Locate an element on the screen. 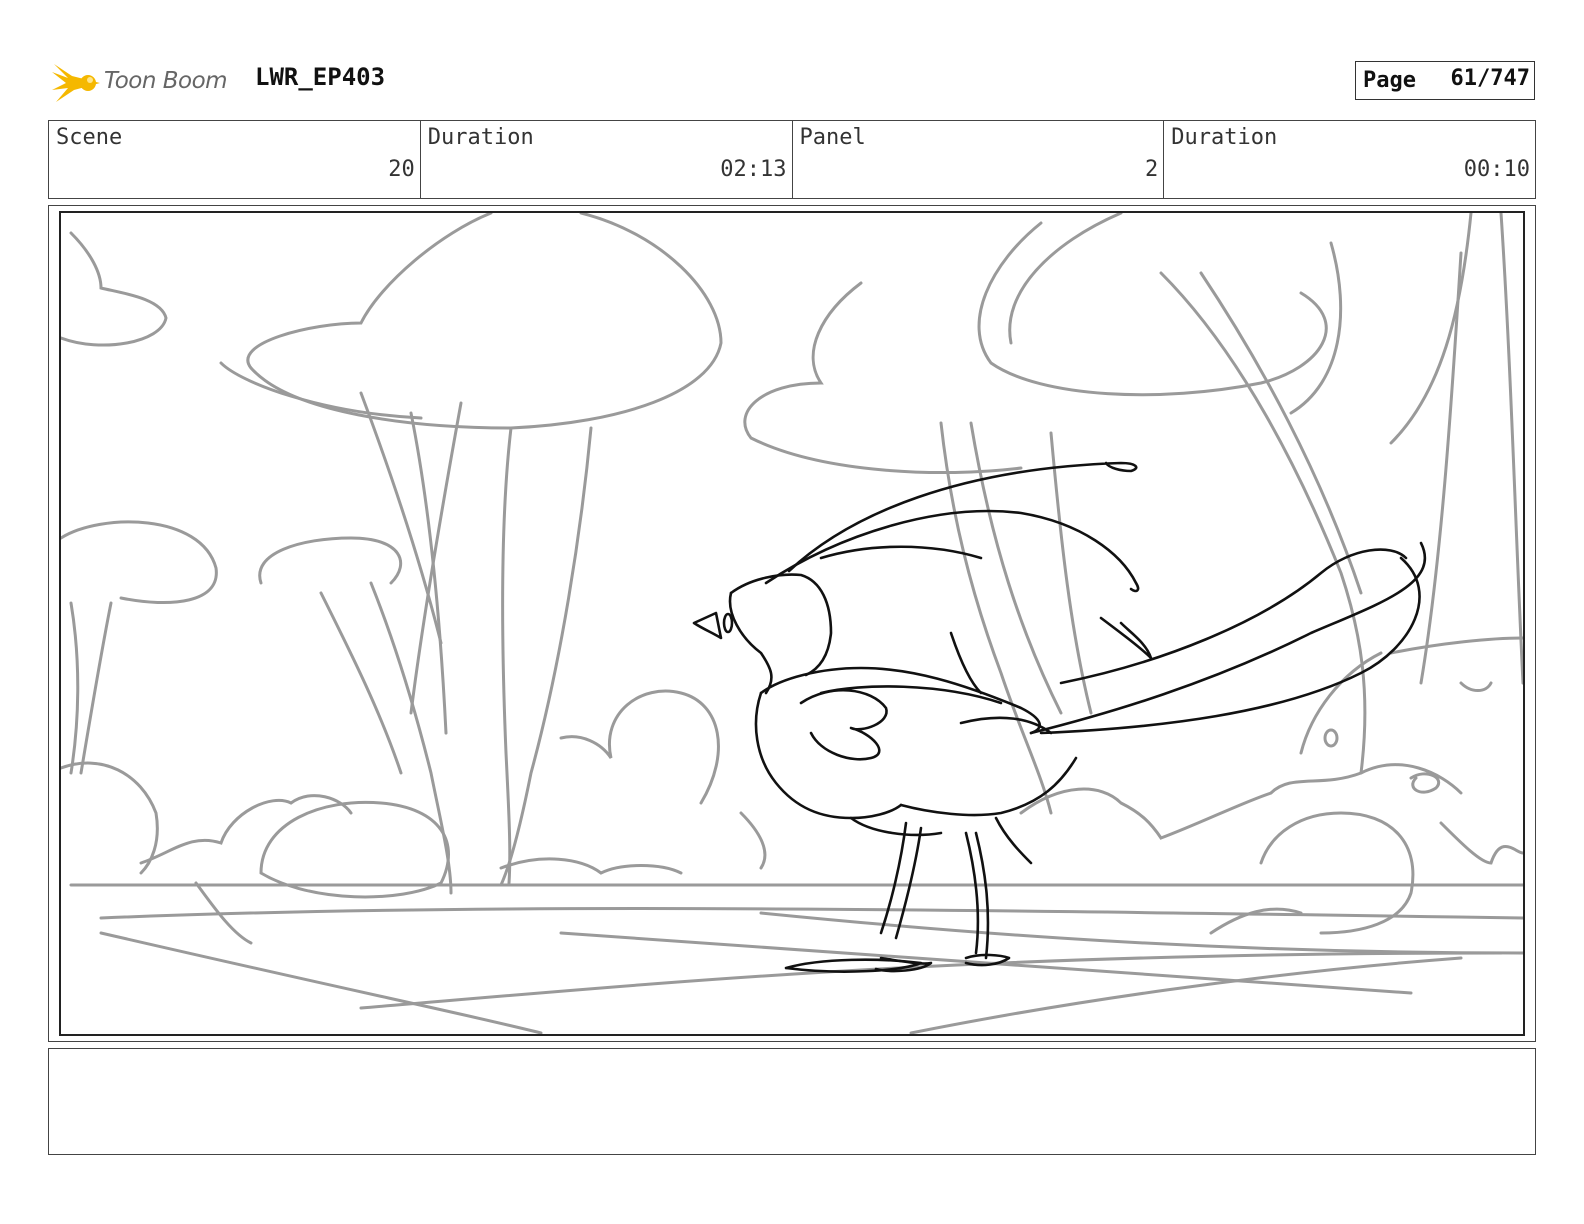 This screenshot has width=1584, height=1224. panel-cell: Panel 2 is located at coordinates (979, 159).